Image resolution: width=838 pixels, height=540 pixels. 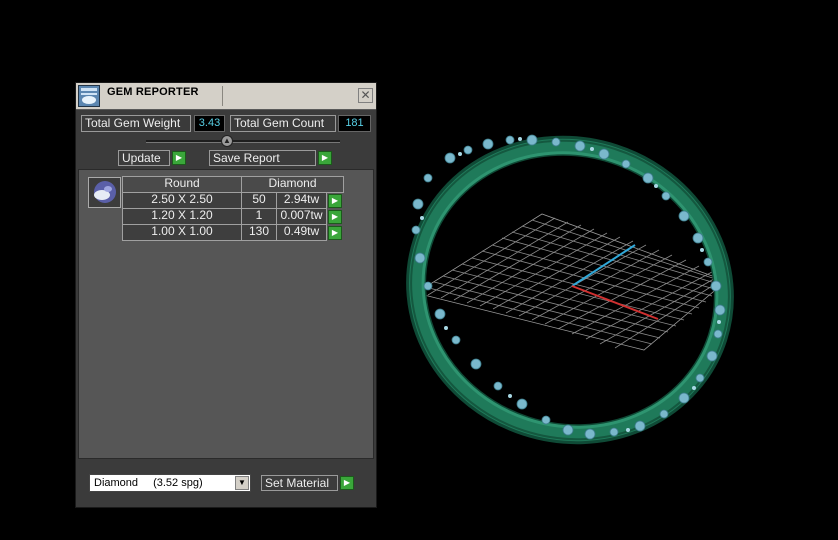 What do you see at coordinates (259, 232) in the screenshot?
I see `gem-count-cell: 130` at bounding box center [259, 232].